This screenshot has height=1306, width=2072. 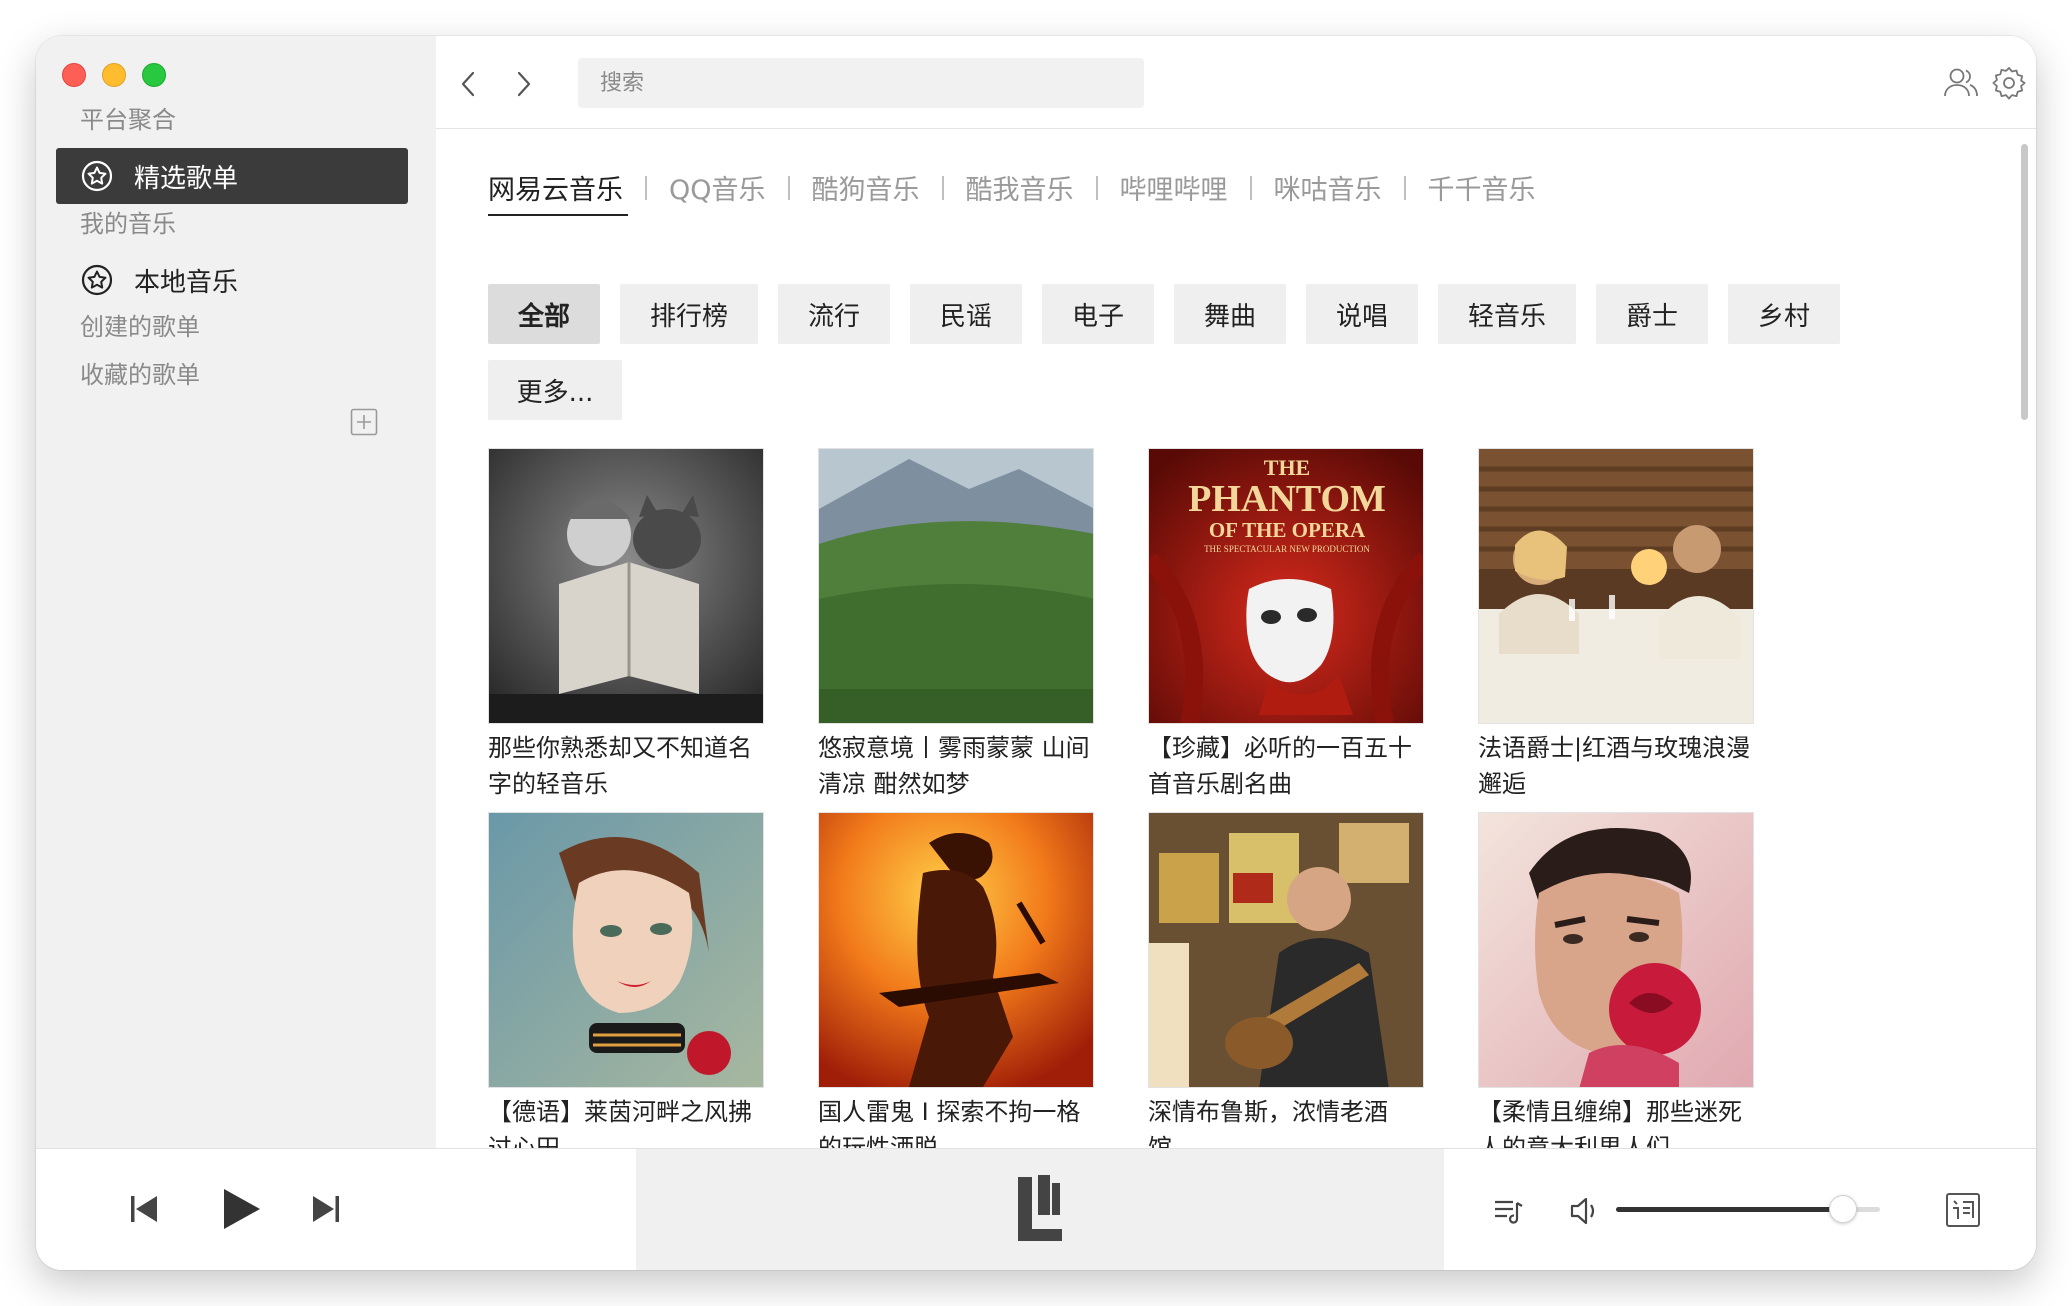 I want to click on platform-tabs: 网易云音乐 QQ音乐 酷狗音乐 酷我音乐 哔哩哔哩 咪咕音乐 千千音乐, so click(x=1012, y=187).